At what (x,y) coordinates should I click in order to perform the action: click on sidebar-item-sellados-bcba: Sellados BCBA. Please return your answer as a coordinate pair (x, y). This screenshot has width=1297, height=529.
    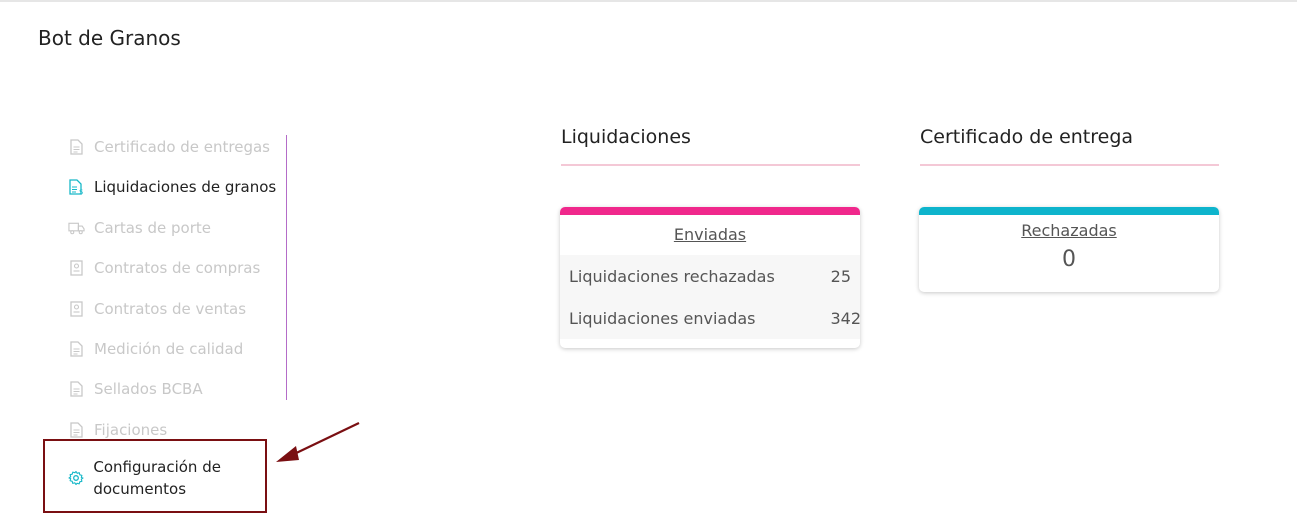
    Looking at the image, I should click on (135, 389).